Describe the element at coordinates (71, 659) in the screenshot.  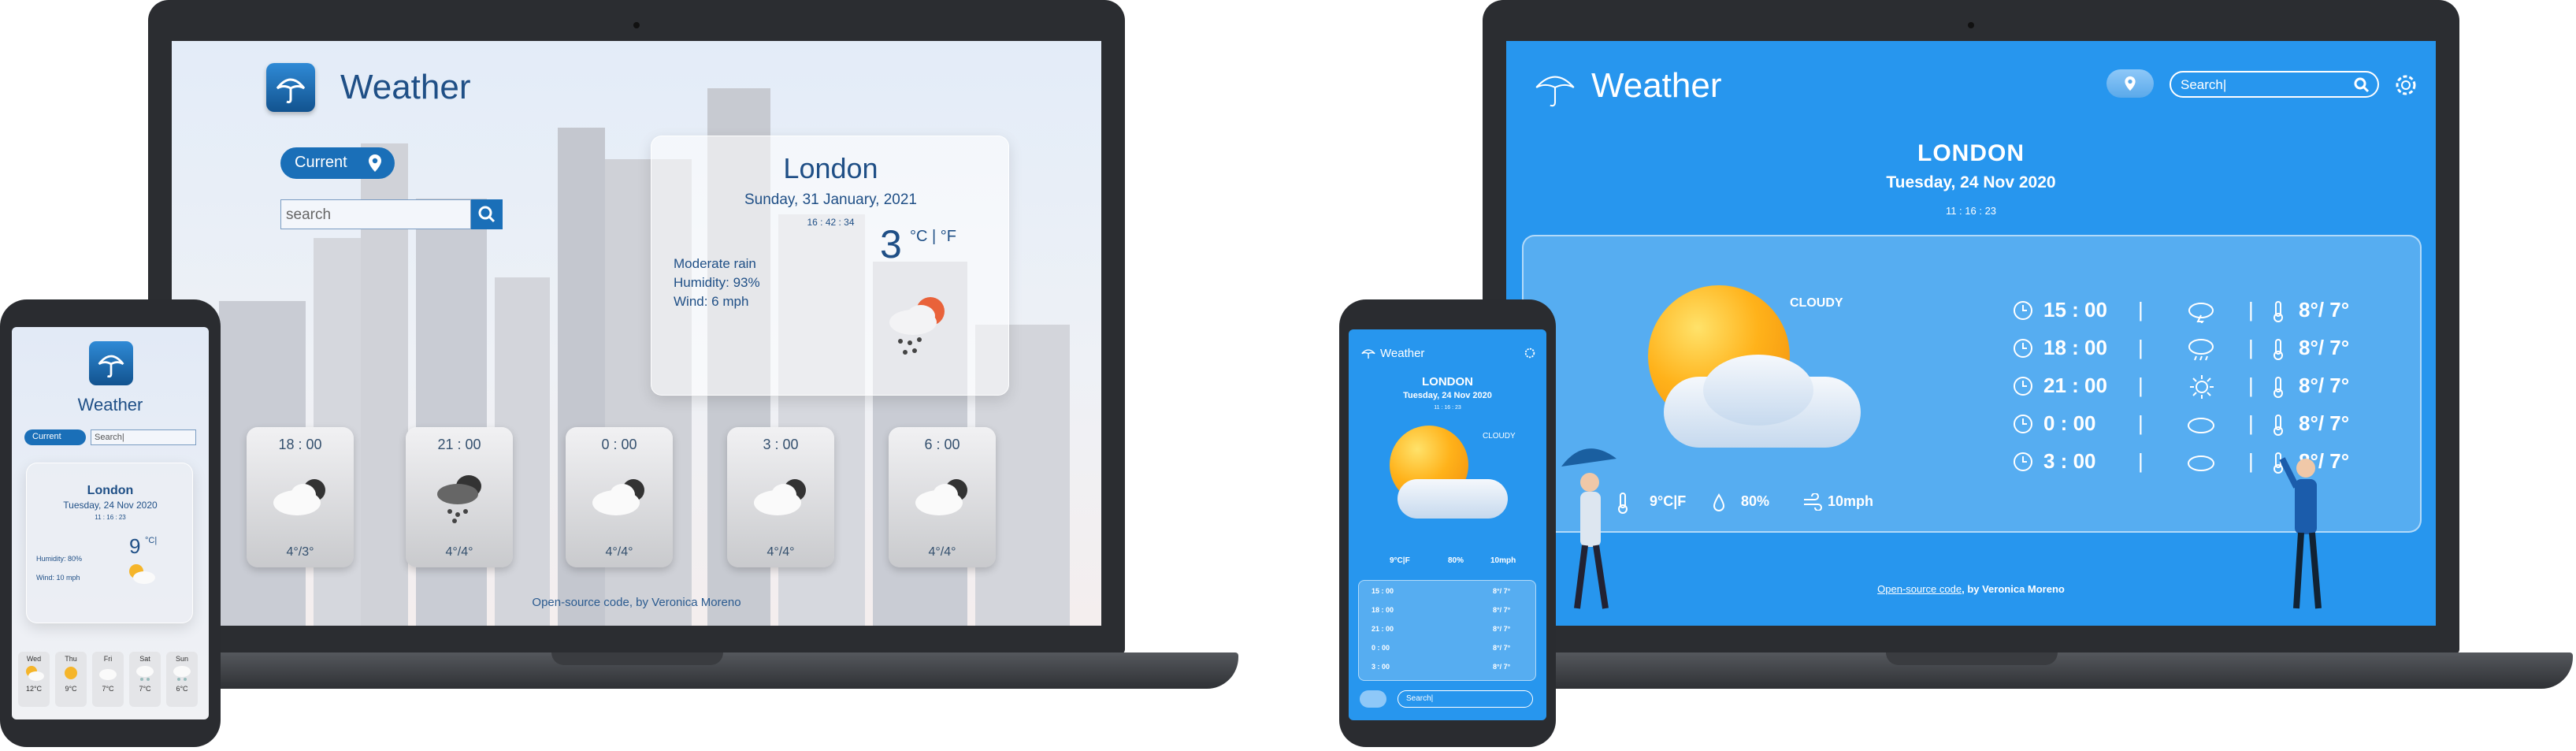
I see `day-label: Thu` at that location.